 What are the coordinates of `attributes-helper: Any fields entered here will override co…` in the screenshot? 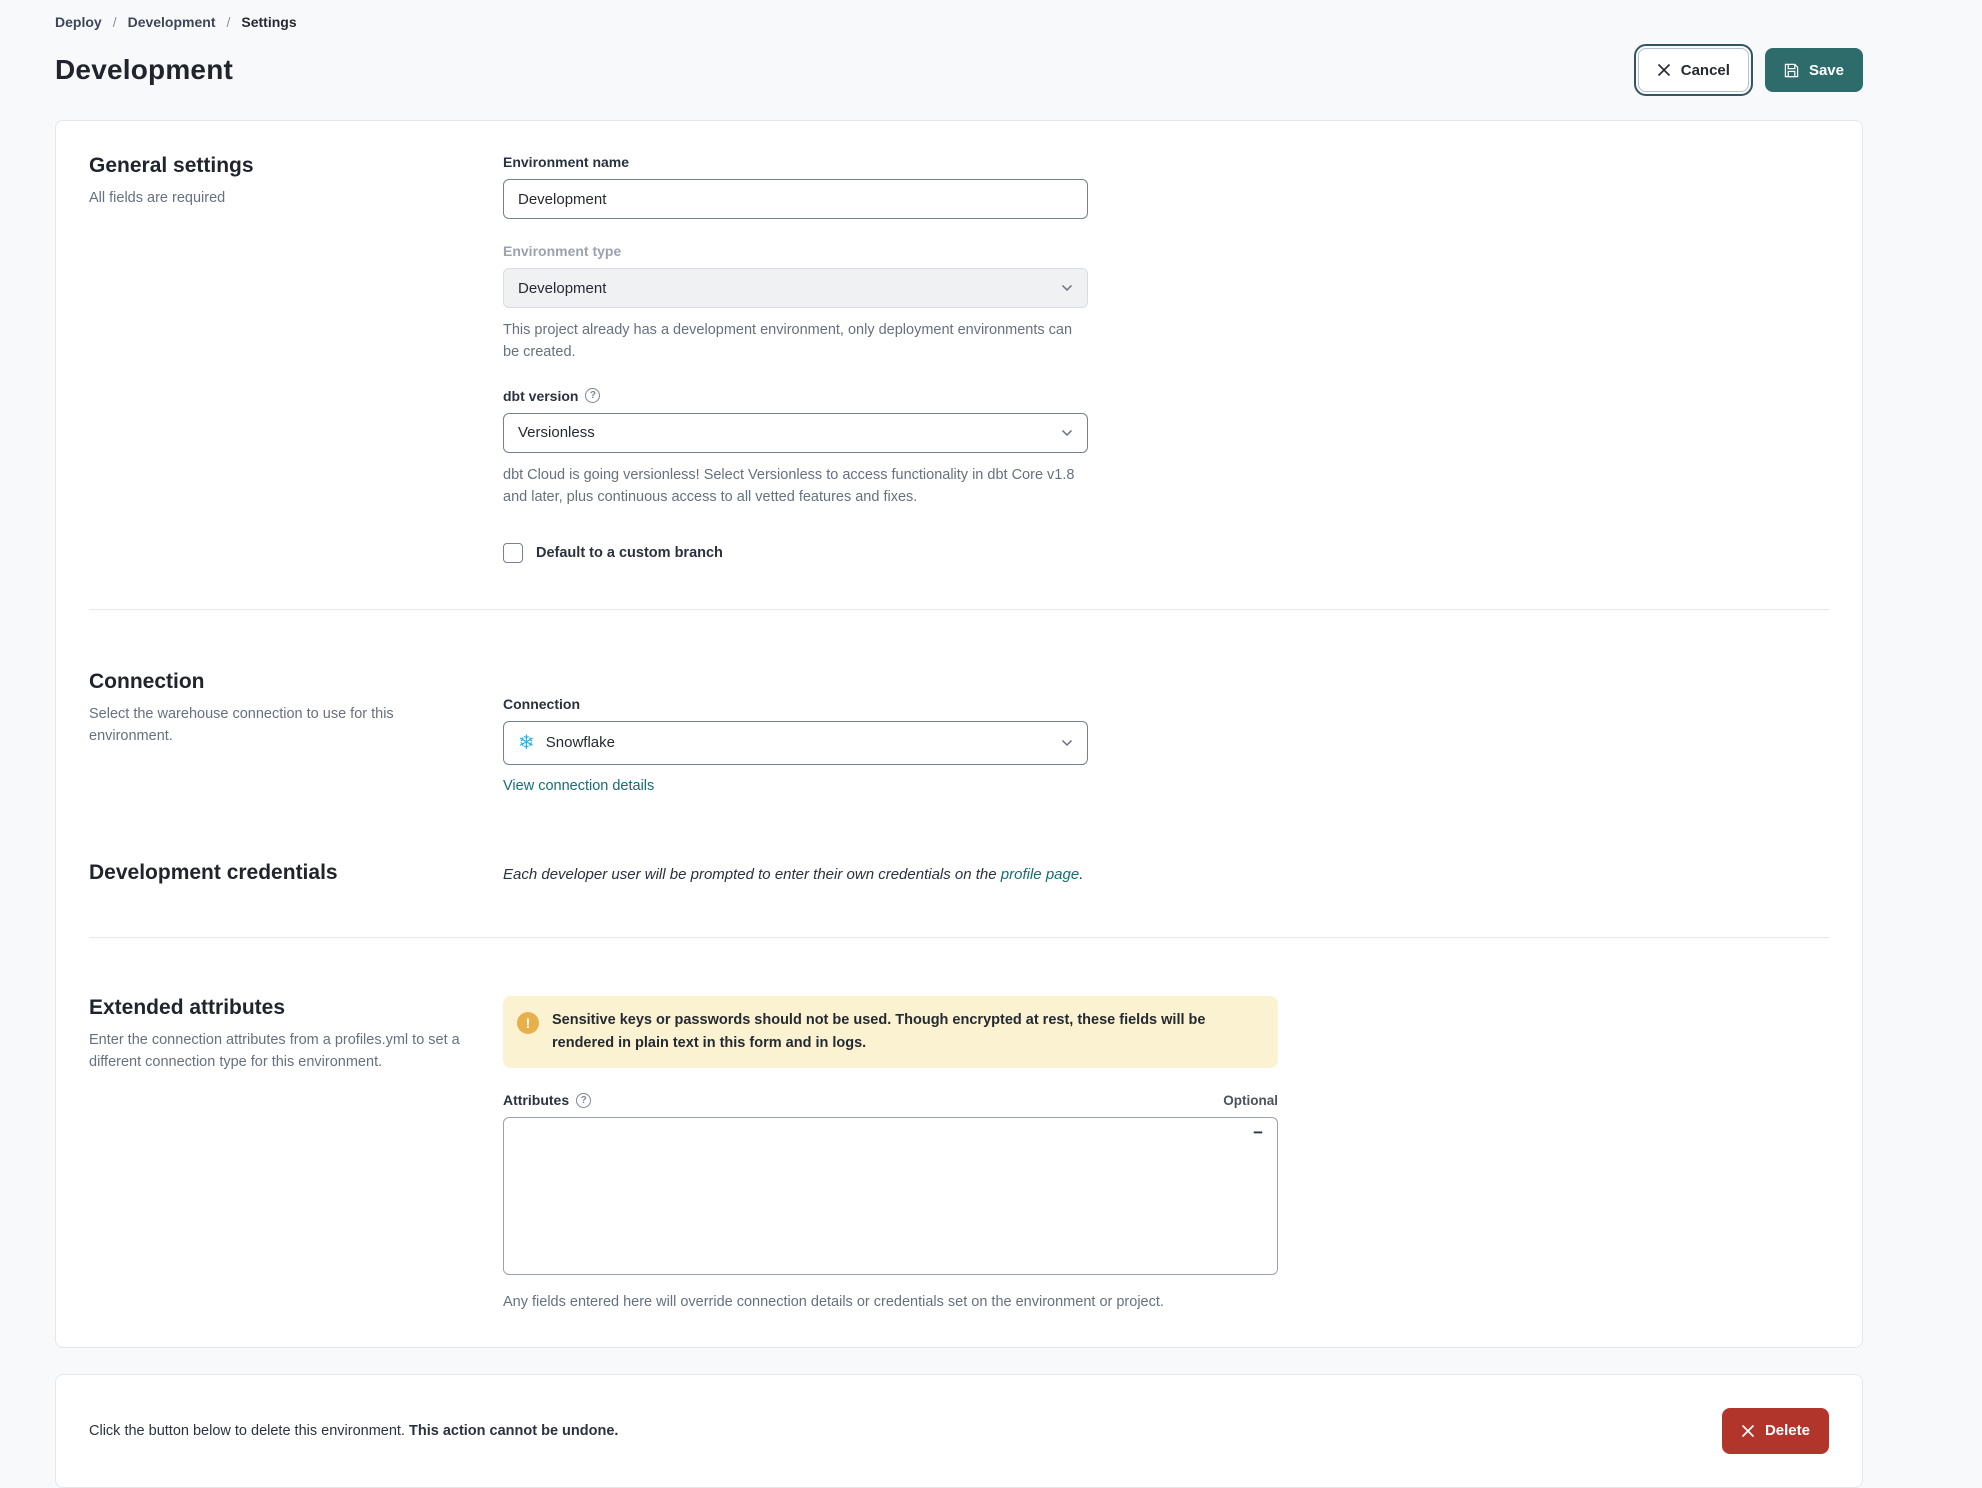 It's located at (833, 1302).